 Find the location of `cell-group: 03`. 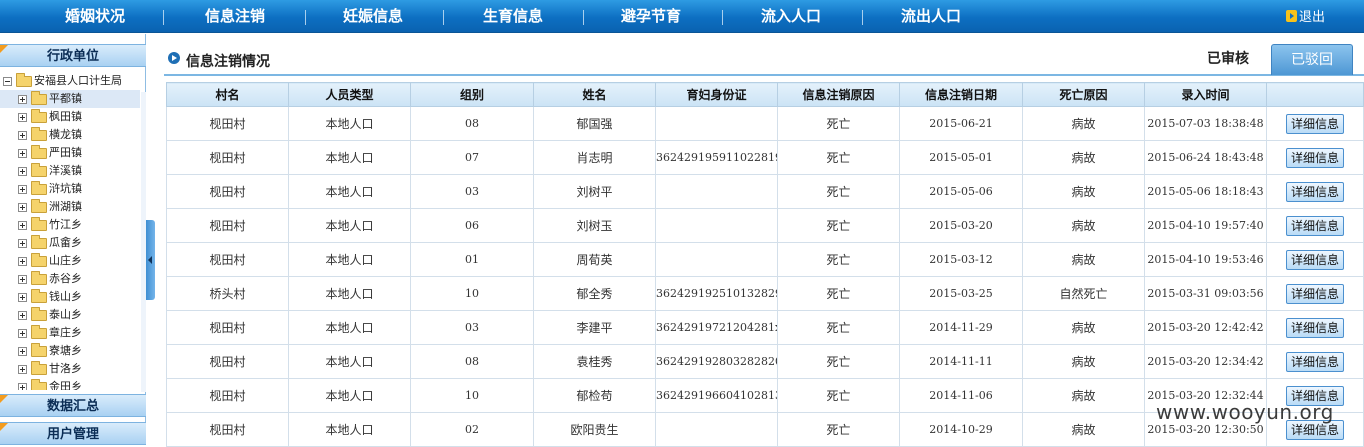

cell-group: 03 is located at coordinates (472, 191).